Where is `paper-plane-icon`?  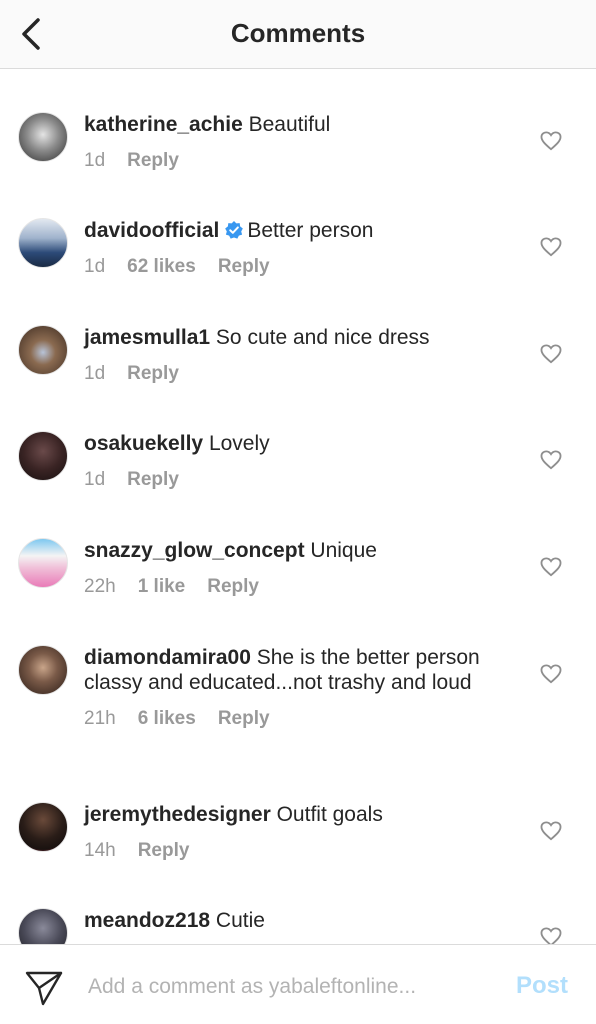 paper-plane-icon is located at coordinates (44, 988).